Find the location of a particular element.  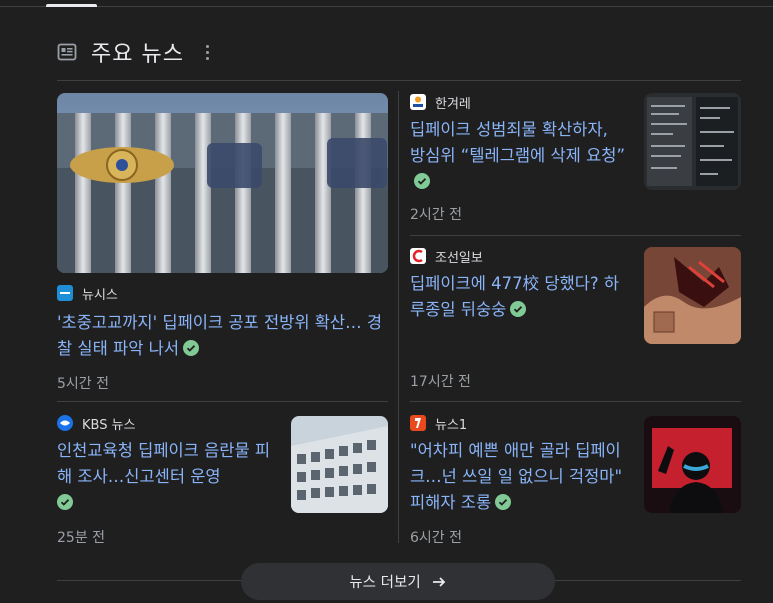

article-time: 2시간 전 is located at coordinates (436, 215).